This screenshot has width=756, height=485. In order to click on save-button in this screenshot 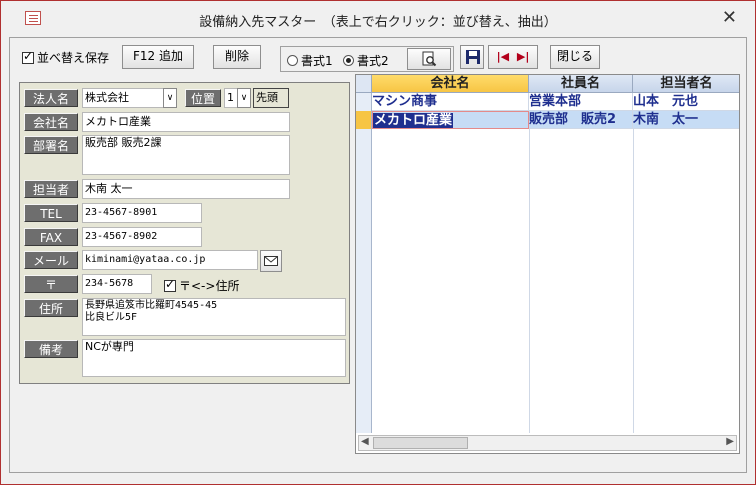, I will do `click(472, 57)`.